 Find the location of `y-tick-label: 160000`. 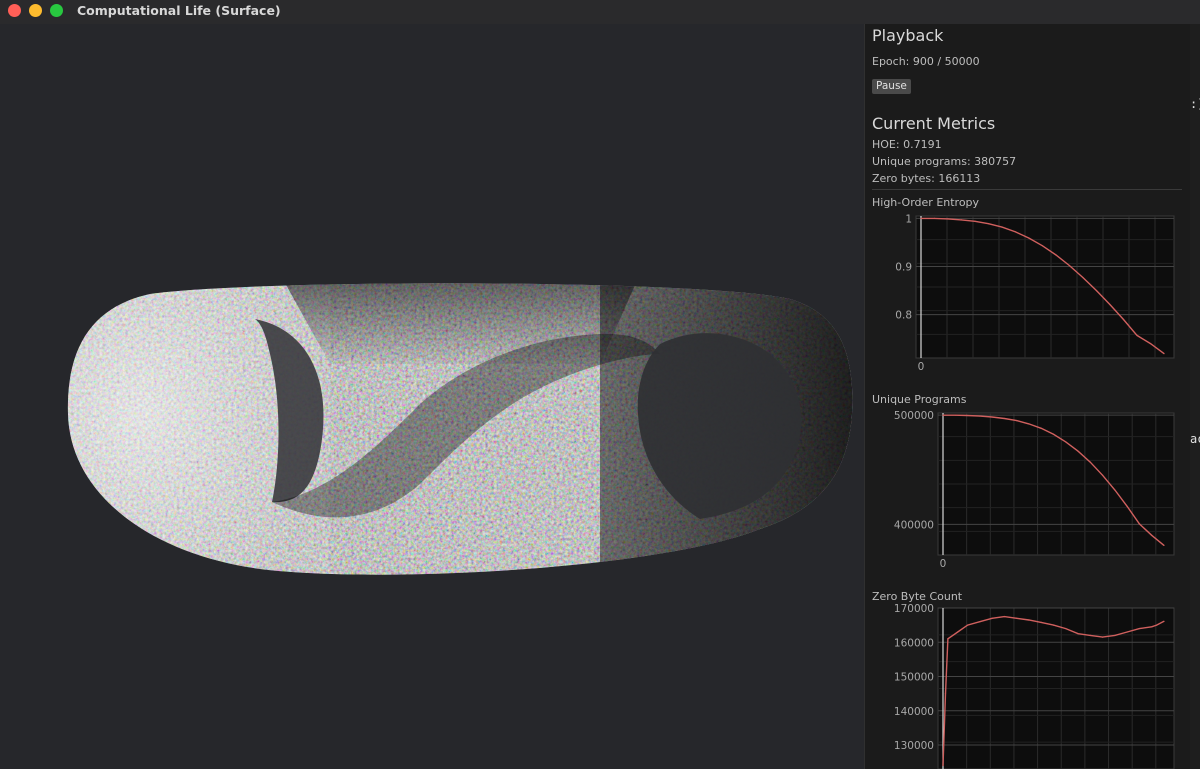

y-tick-label: 160000 is located at coordinates (914, 643).